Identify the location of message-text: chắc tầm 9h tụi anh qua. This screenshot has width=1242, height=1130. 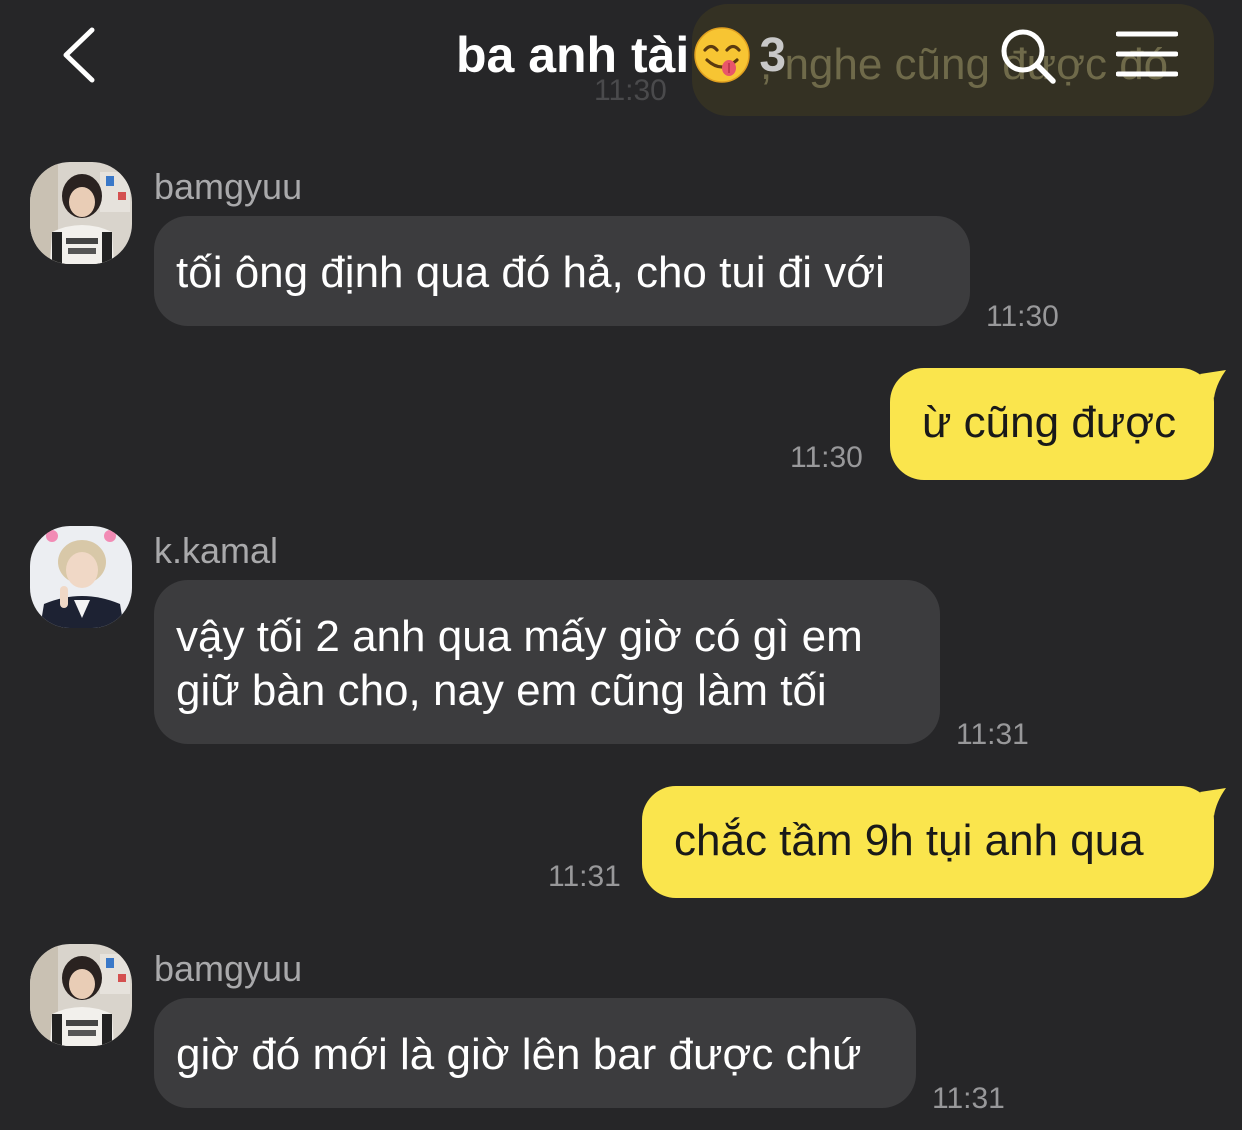
(909, 840).